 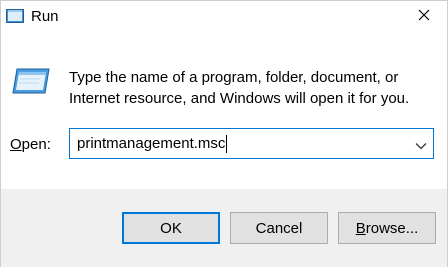 I want to click on run-program-icon, so click(x=31, y=81).